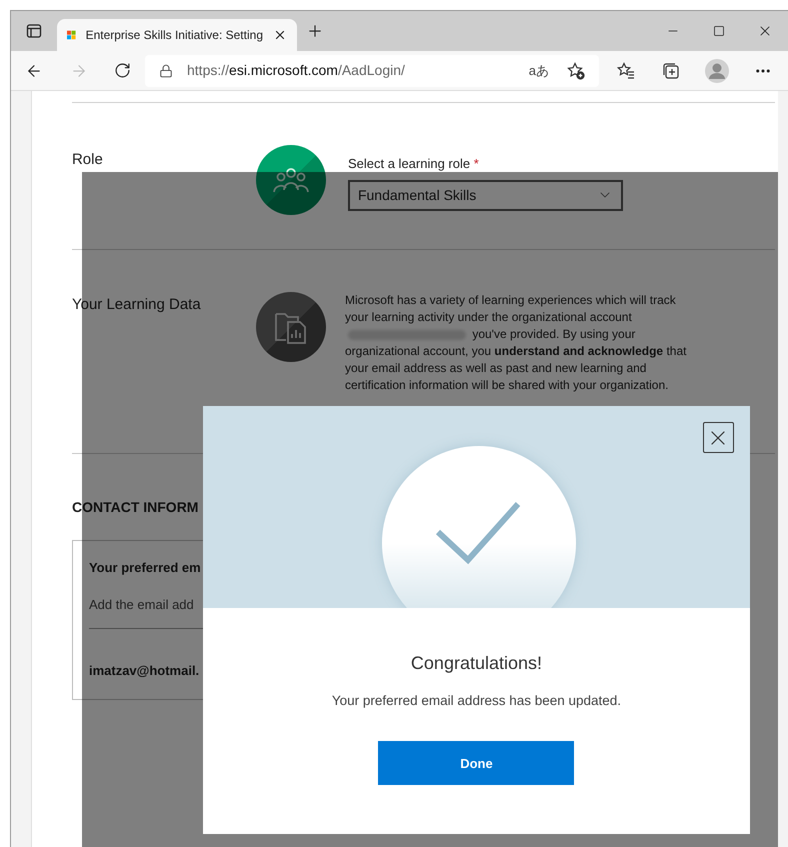 This screenshot has width=788, height=847. Describe the element at coordinates (717, 70) in the screenshot. I see `profile-avatar-icon` at that location.